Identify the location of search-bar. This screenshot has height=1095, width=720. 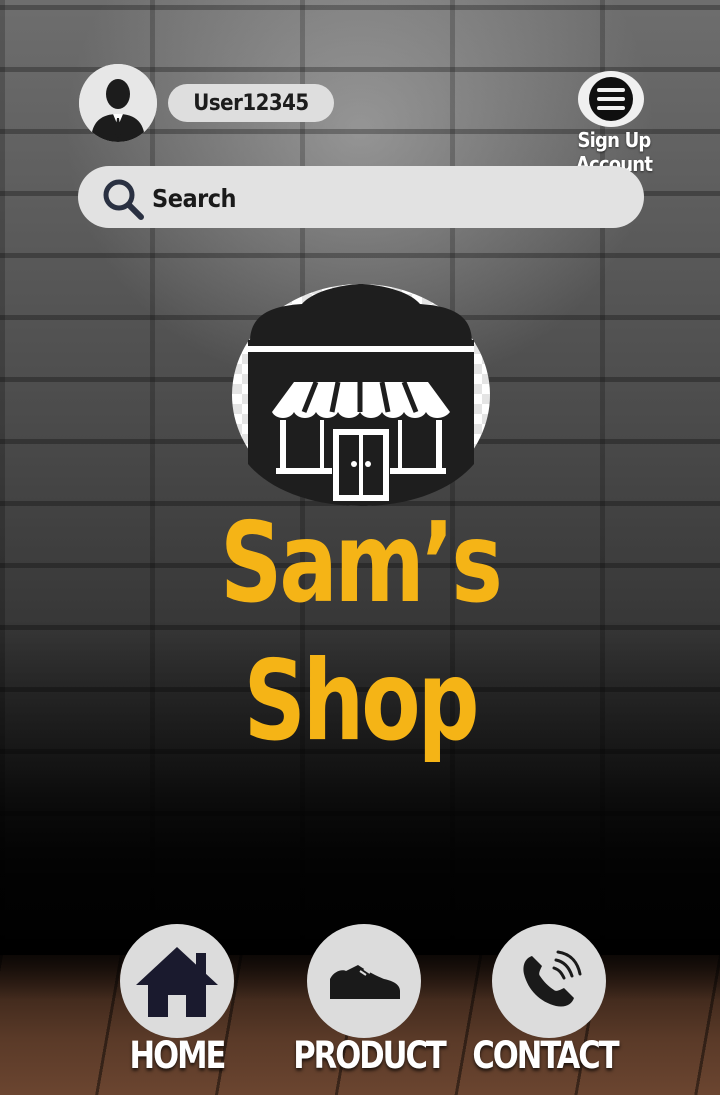
(361, 197).